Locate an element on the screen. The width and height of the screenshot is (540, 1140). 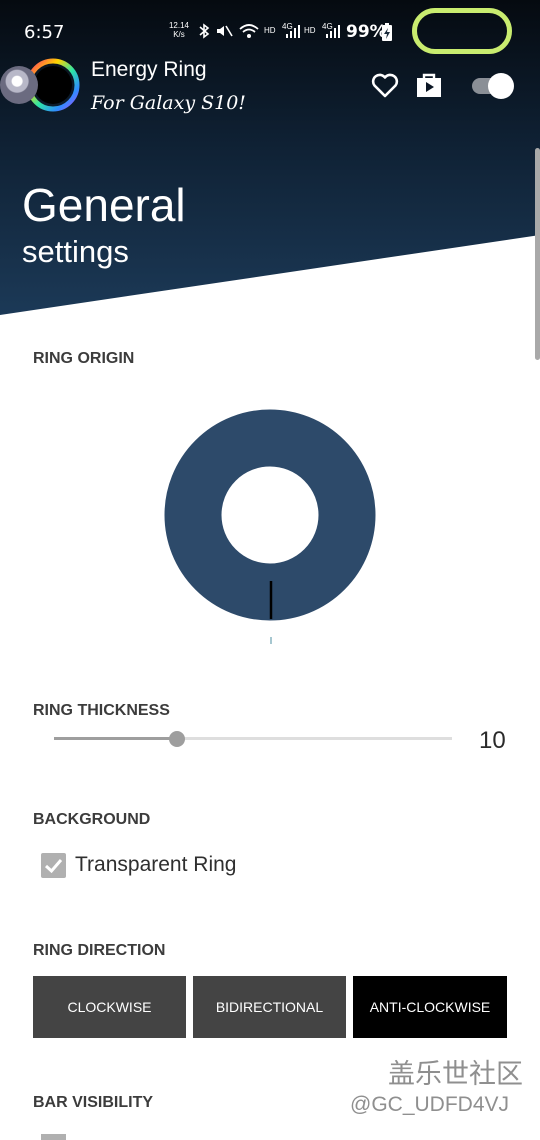
network-speed-unit: K/s is located at coordinates (179, 34).